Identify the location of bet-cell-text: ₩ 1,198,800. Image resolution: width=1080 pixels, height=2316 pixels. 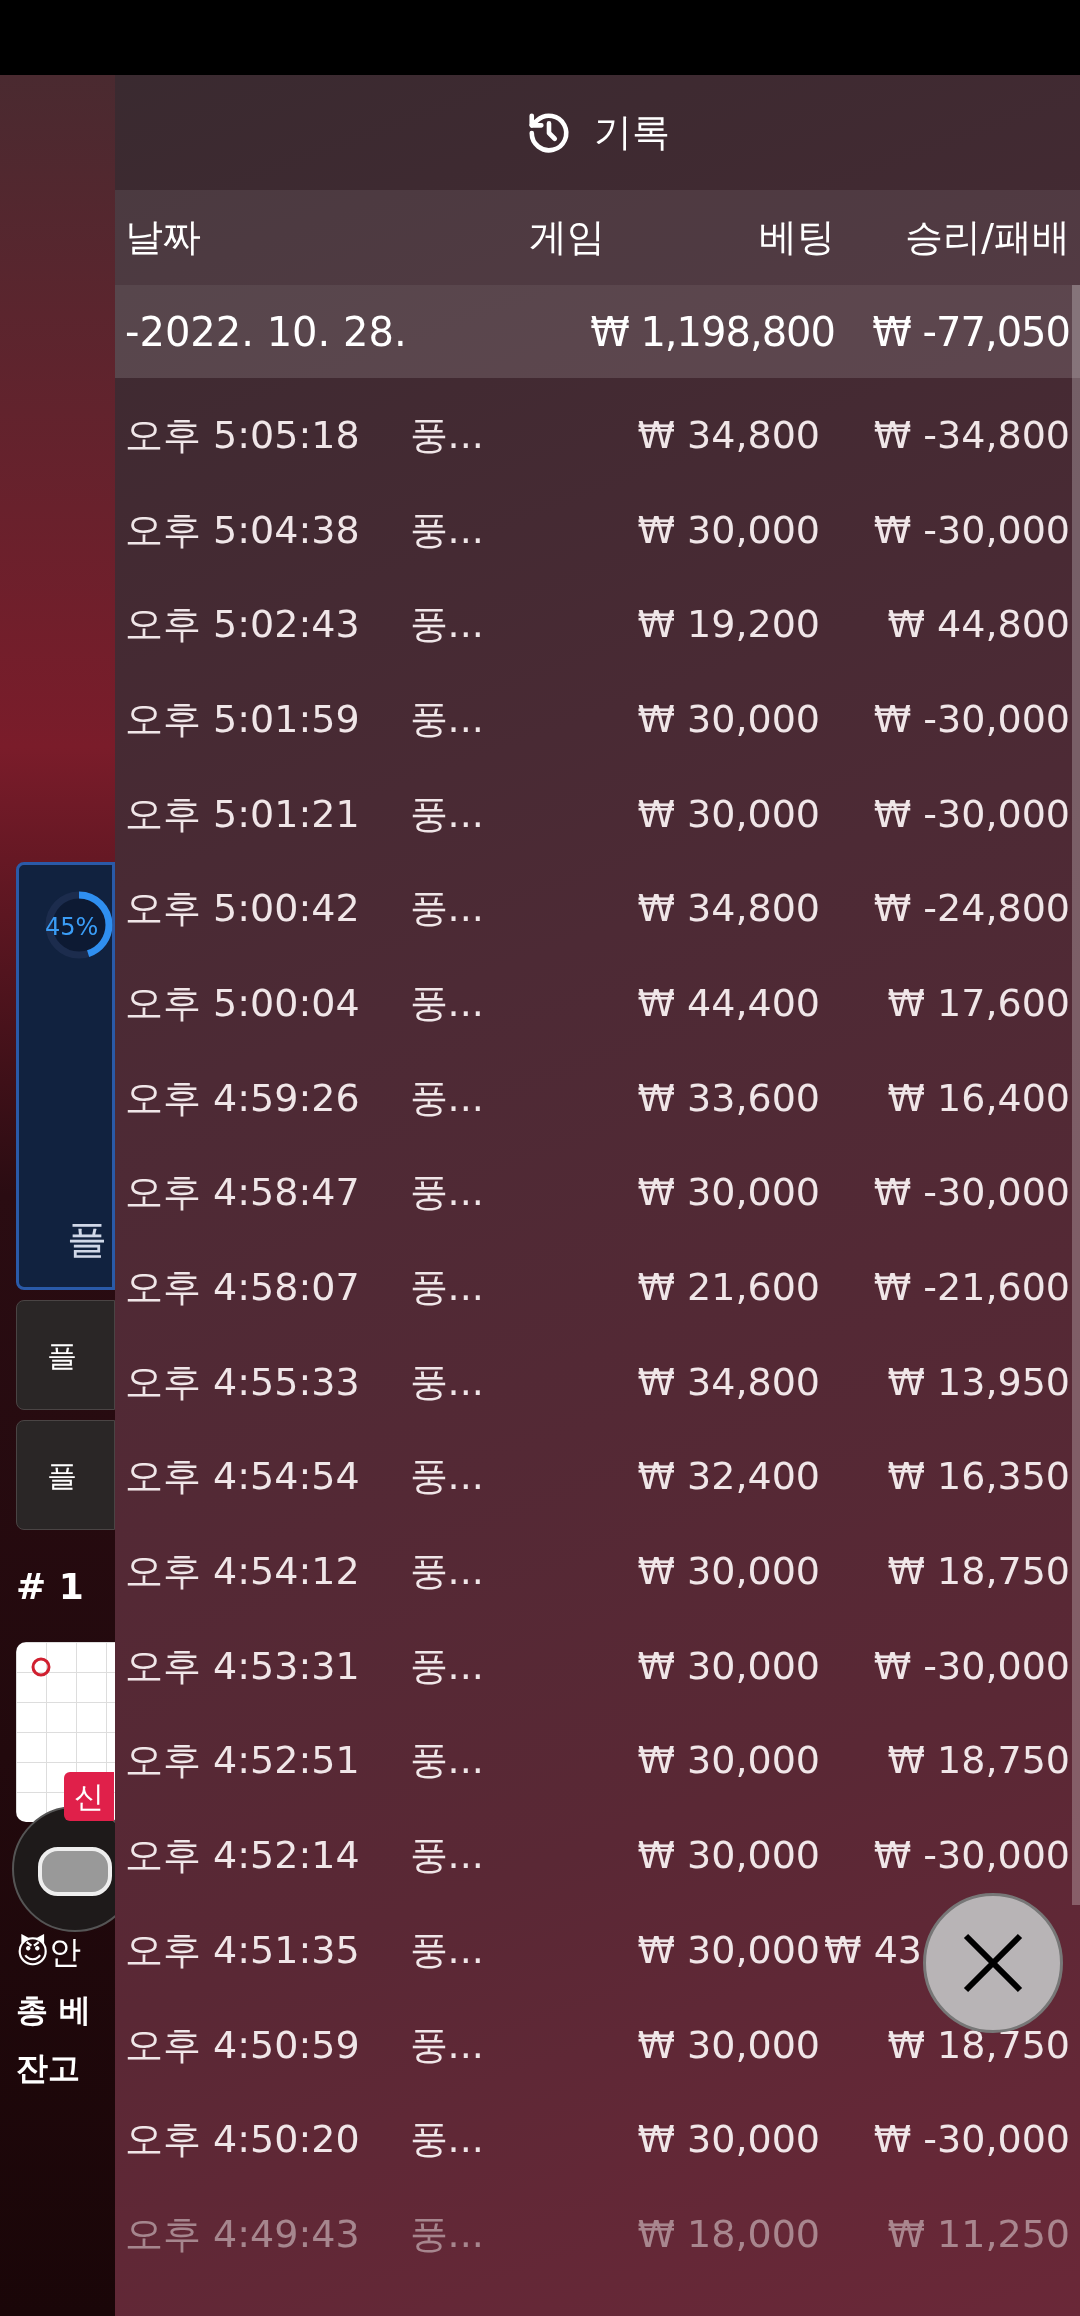
(712, 332).